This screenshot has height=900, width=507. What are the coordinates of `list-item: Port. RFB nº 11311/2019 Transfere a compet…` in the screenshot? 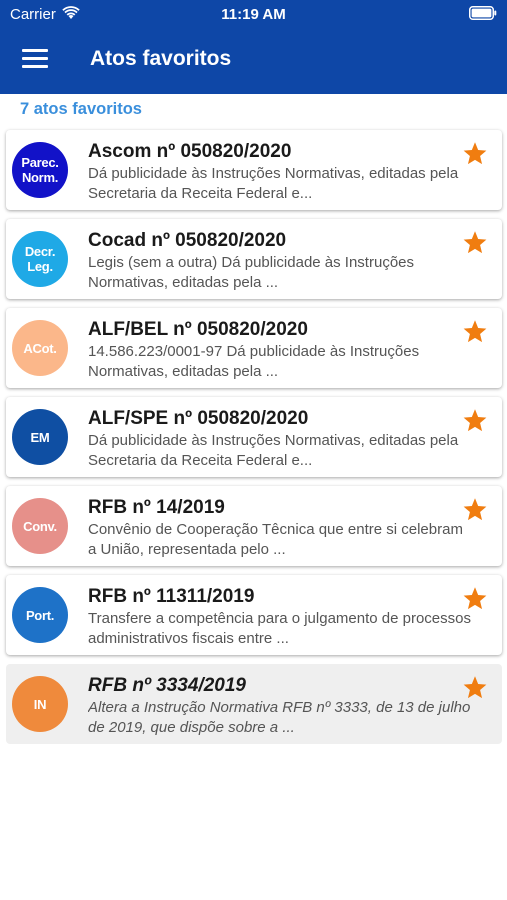 It's located at (254, 615).